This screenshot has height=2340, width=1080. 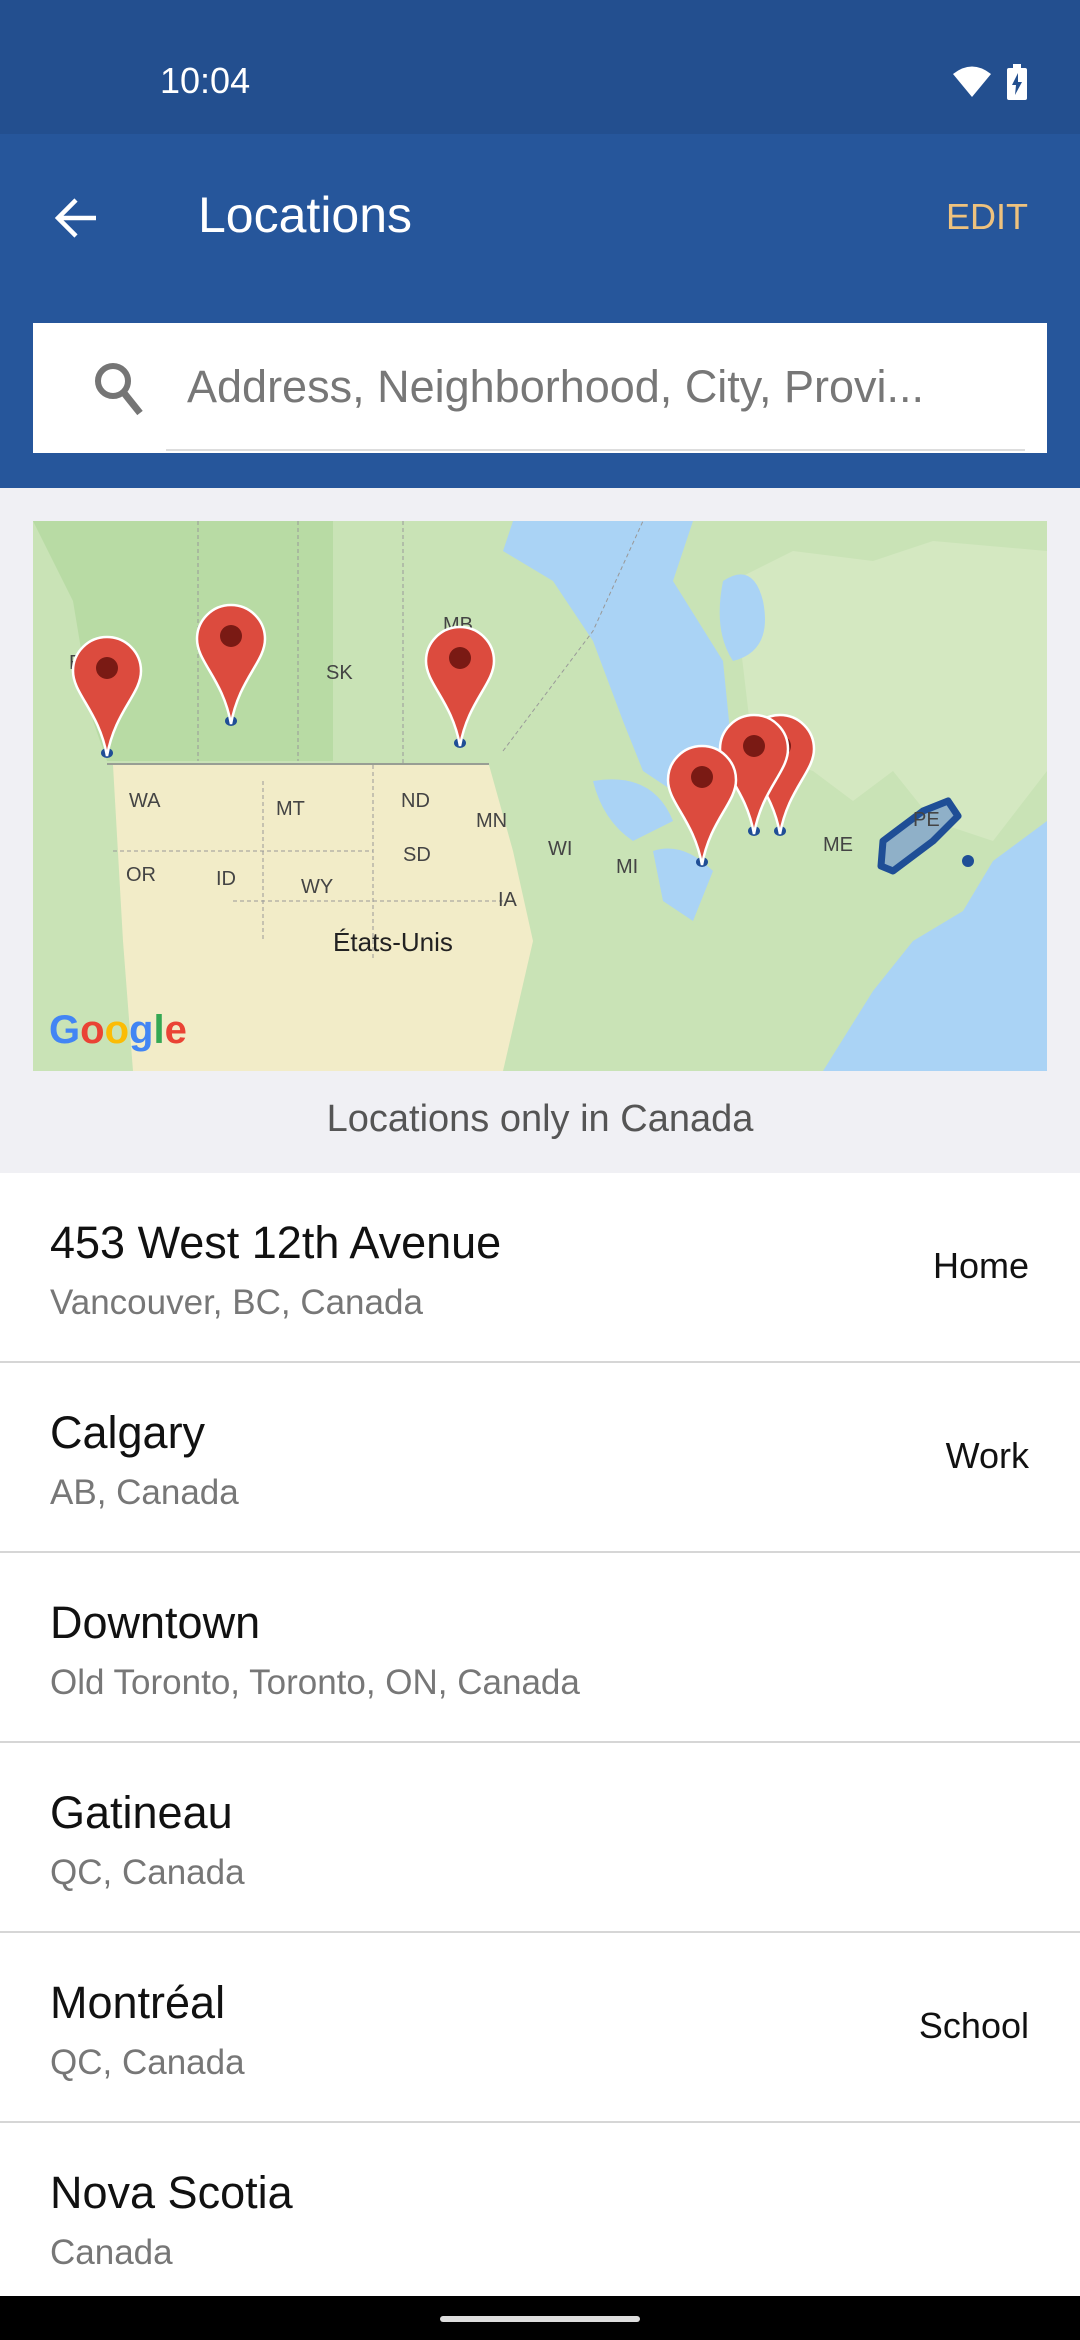 I want to click on battery-charging-icon, so click(x=1017, y=82).